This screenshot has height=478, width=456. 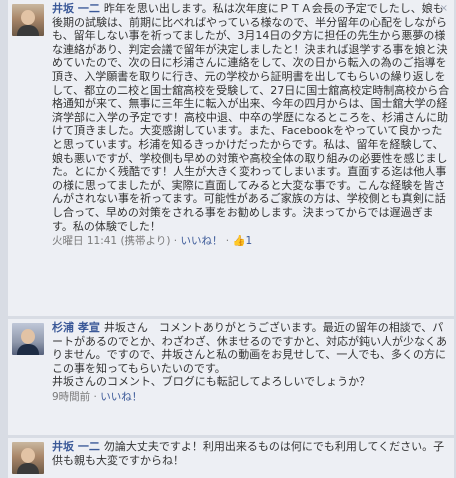 What do you see at coordinates (71, 397) in the screenshot?
I see `comment-time: 9時間前` at bounding box center [71, 397].